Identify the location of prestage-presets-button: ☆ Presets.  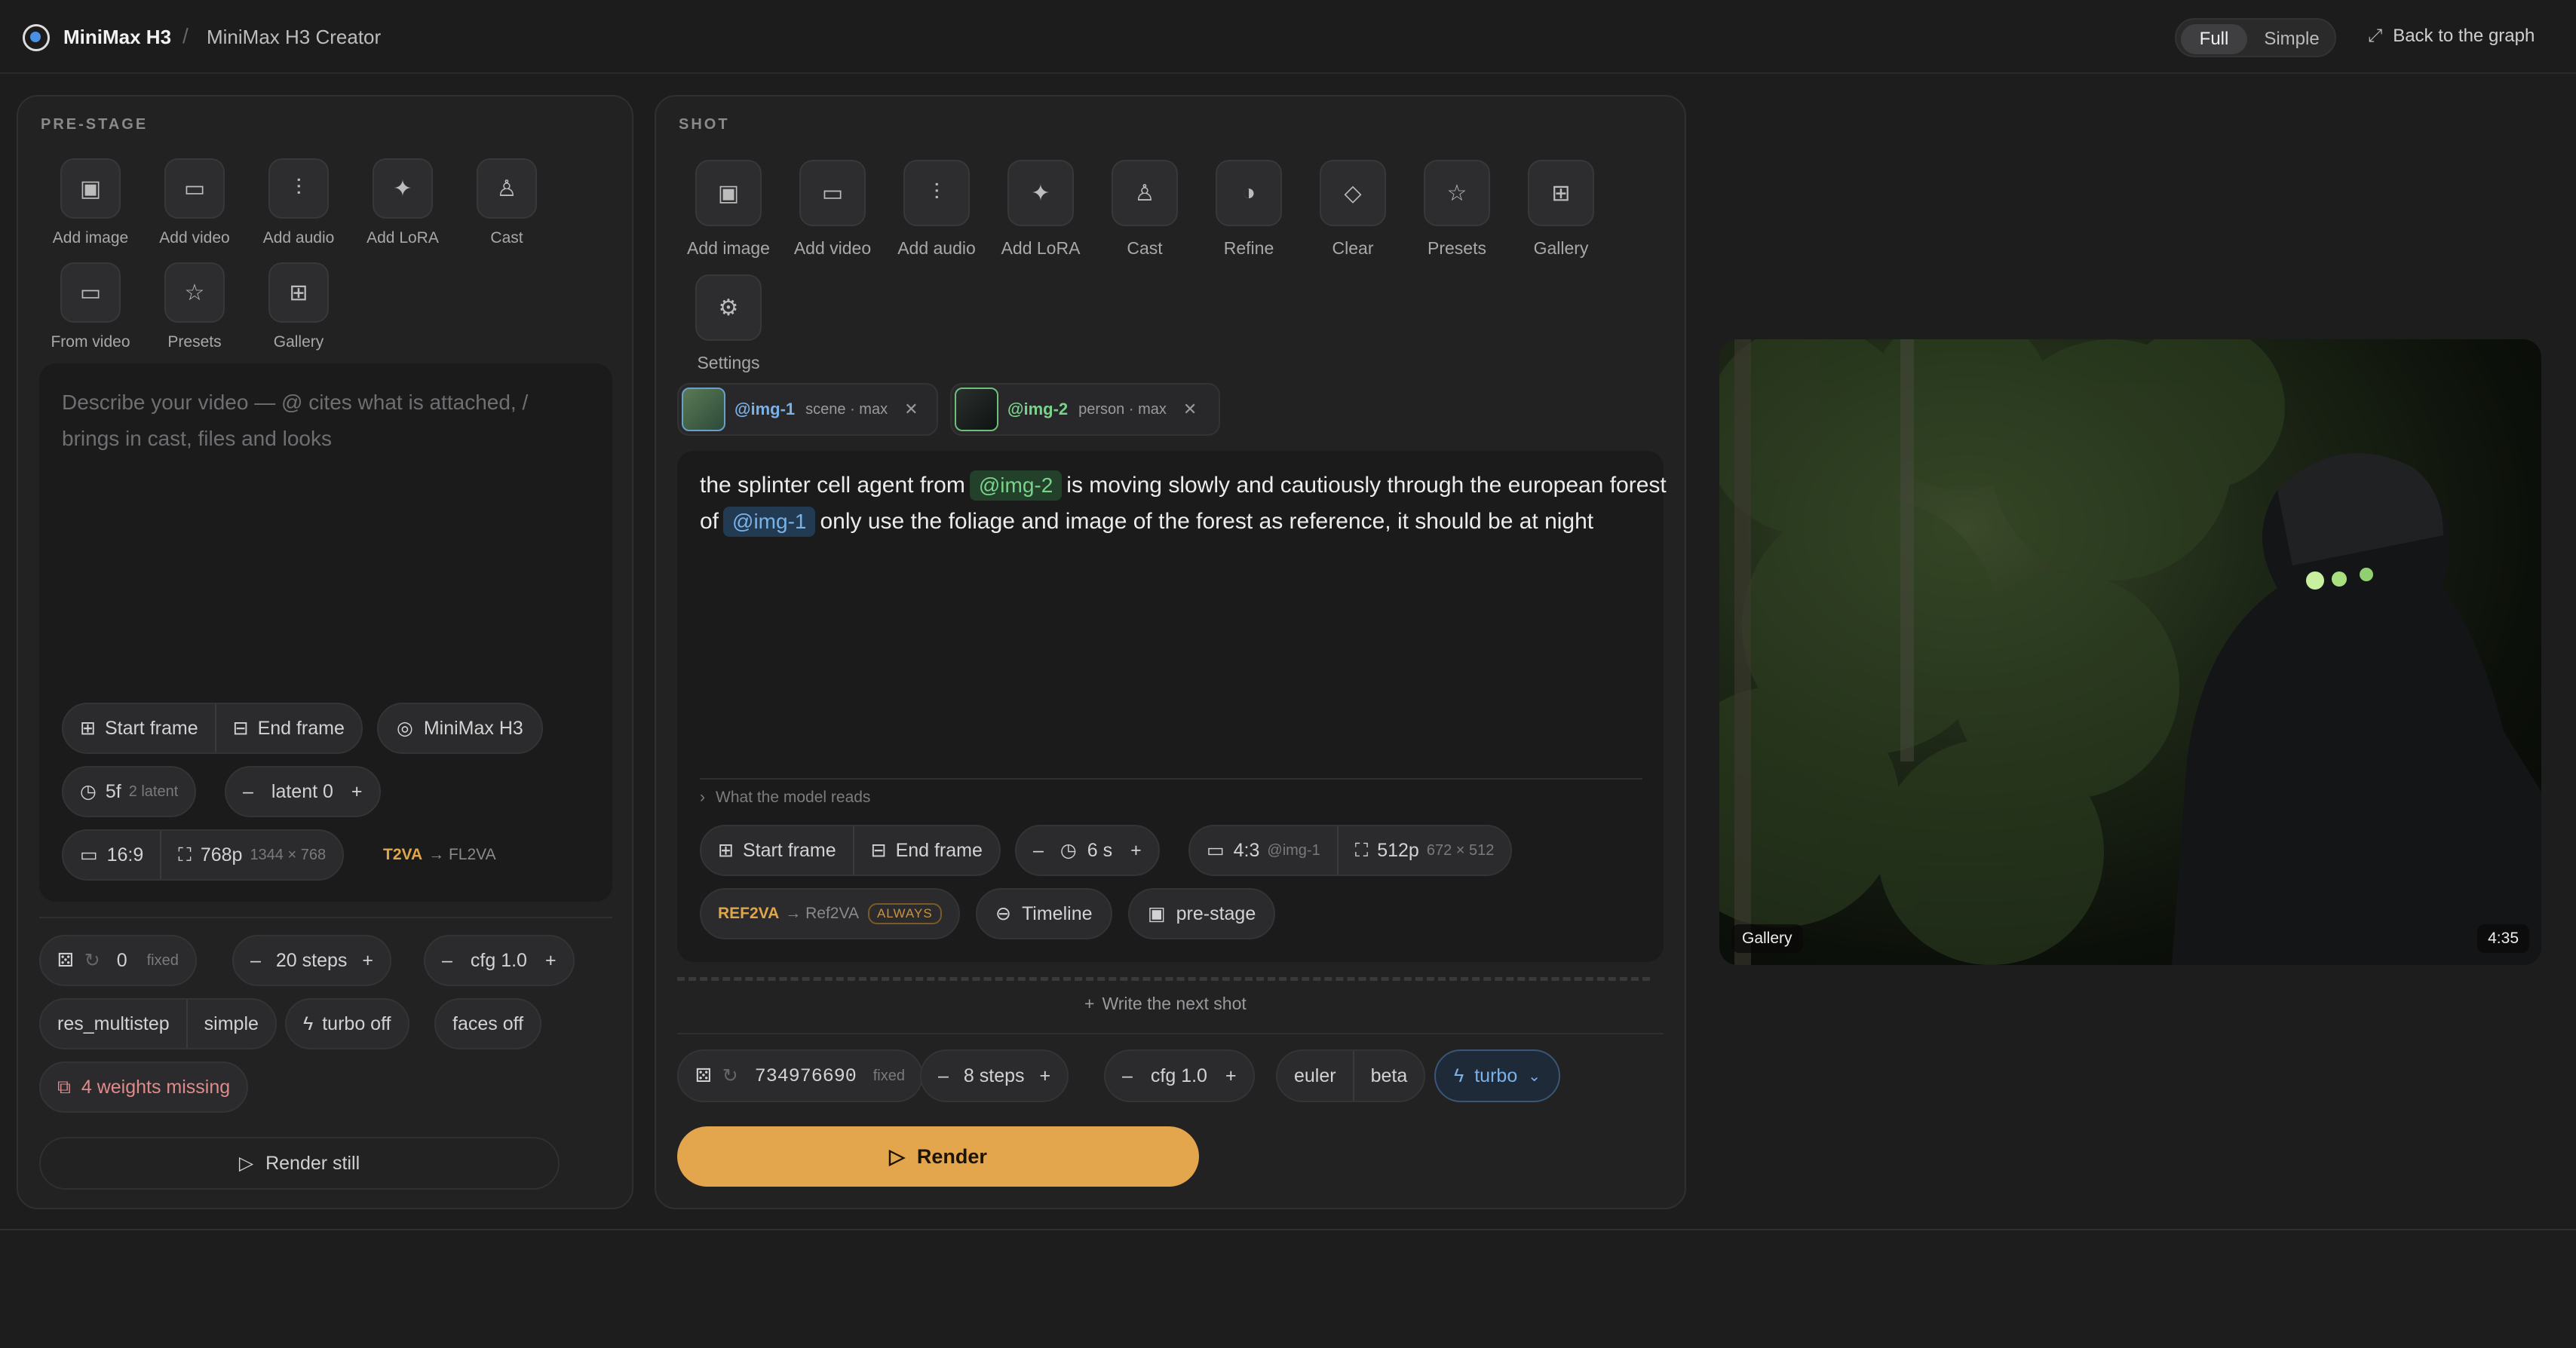
(194, 306).